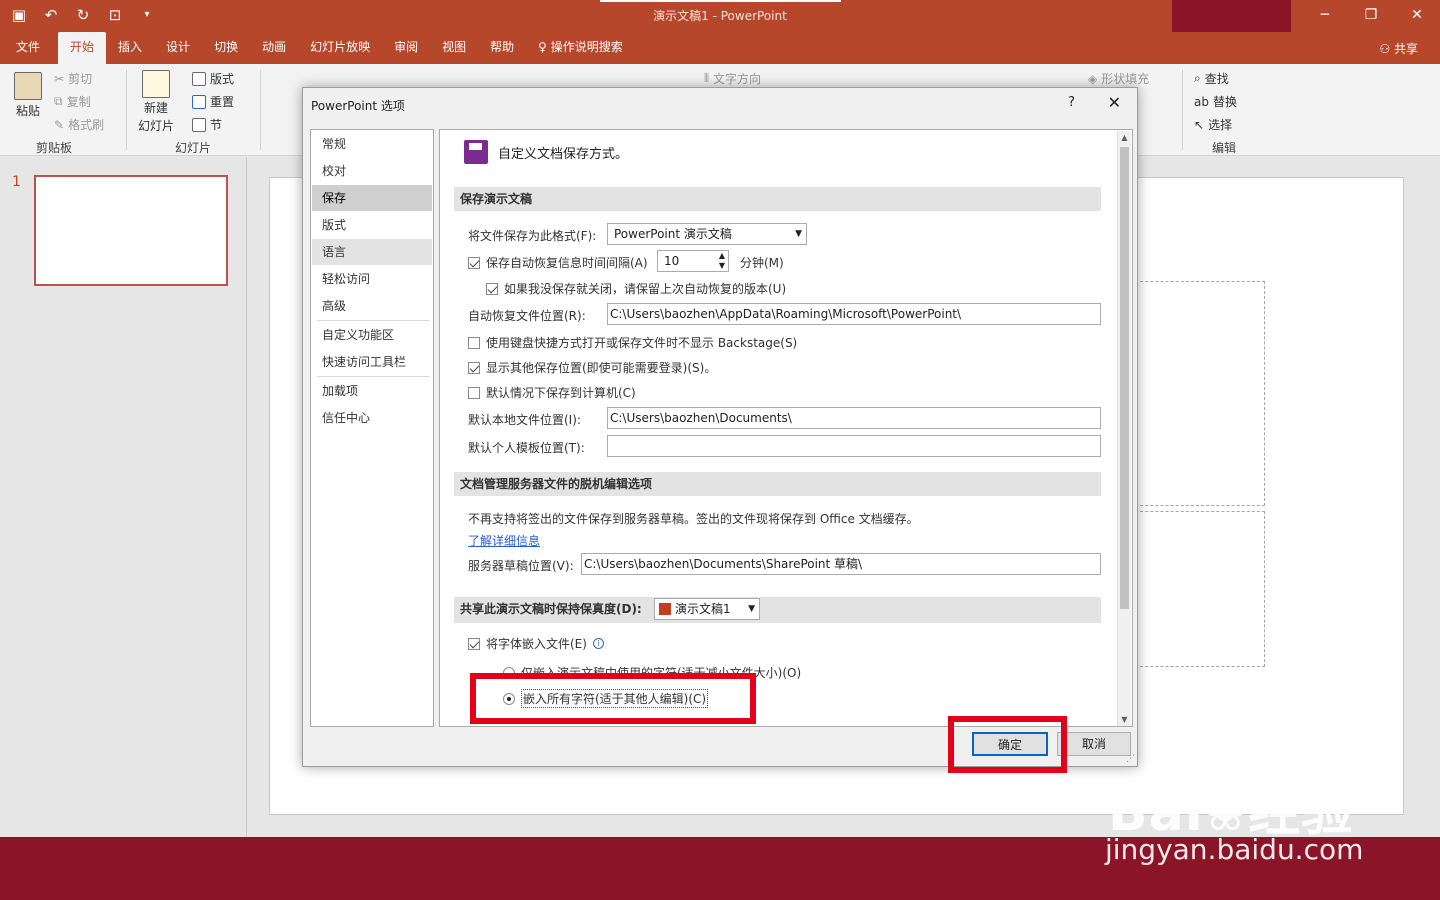 This screenshot has height=900, width=1440. What do you see at coordinates (1071, 102) in the screenshot?
I see `help-button: ?` at bounding box center [1071, 102].